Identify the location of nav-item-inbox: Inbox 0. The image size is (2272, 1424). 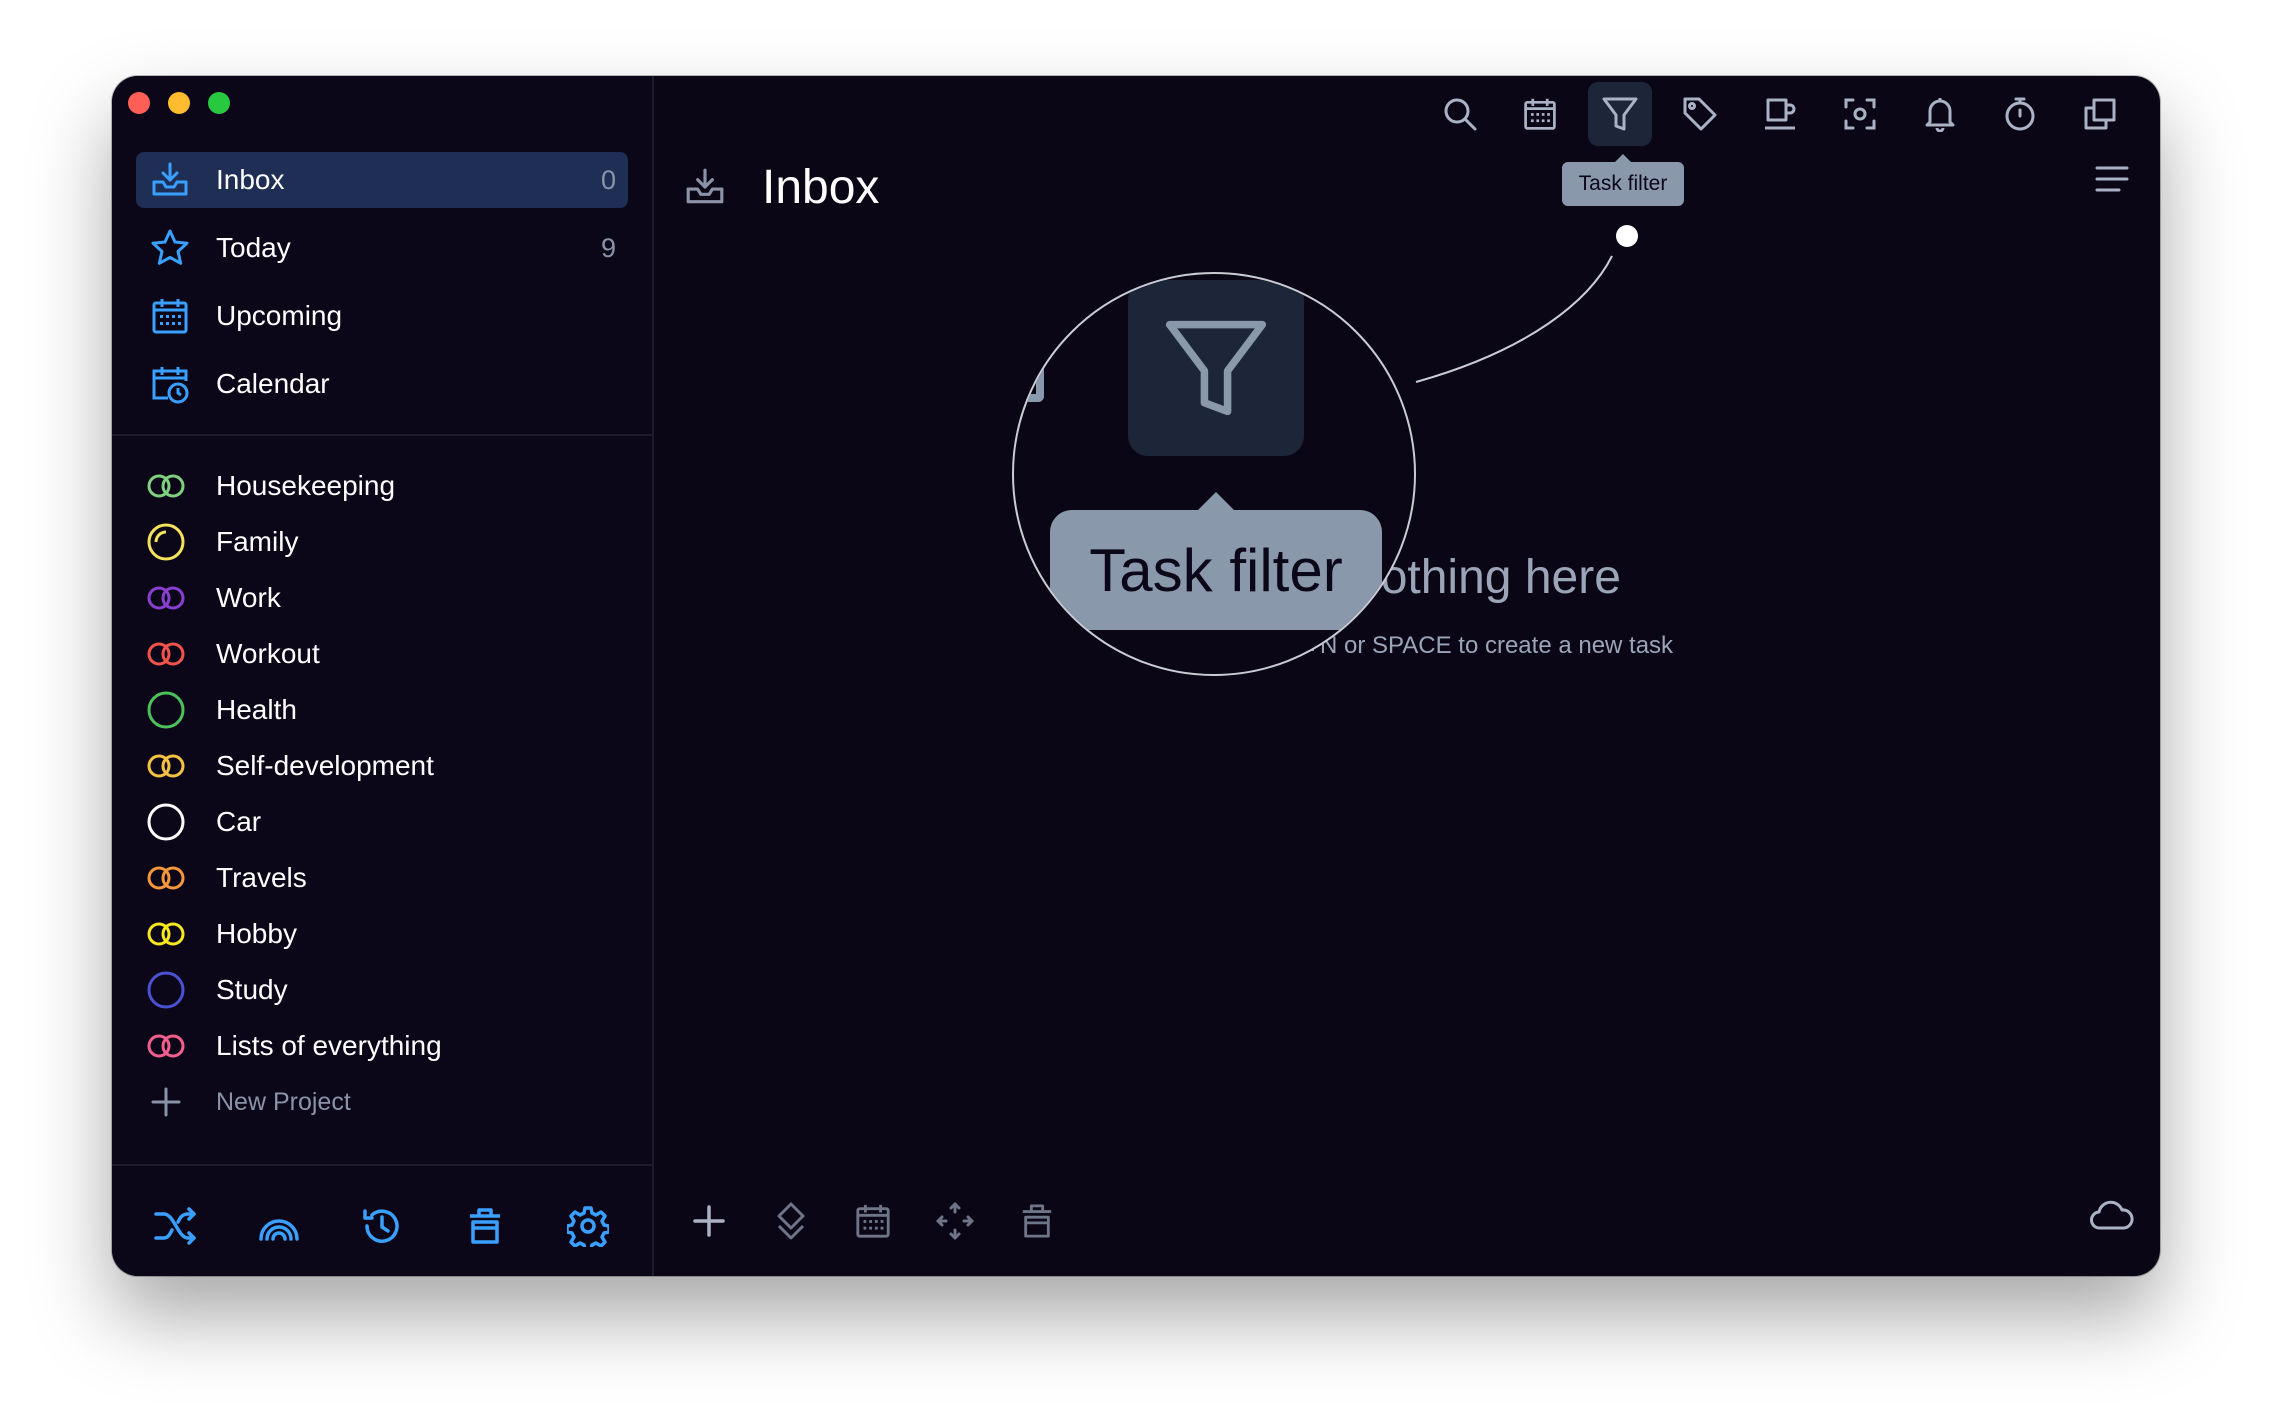
(382, 180).